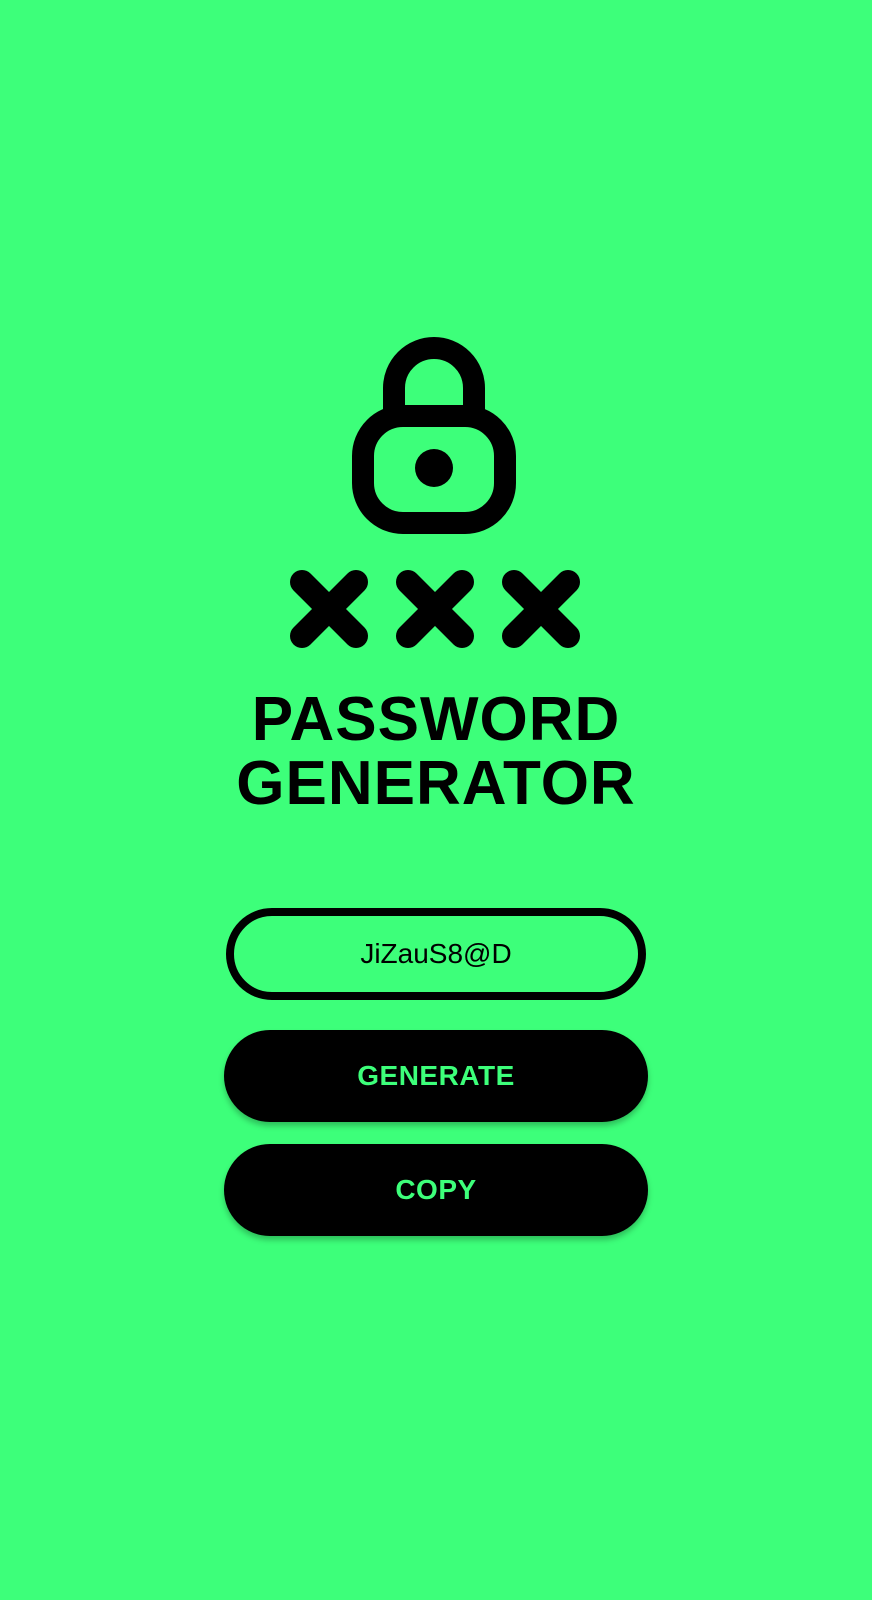 The height and width of the screenshot is (1600, 872). What do you see at coordinates (436, 1076) in the screenshot?
I see `generate-button: GENERATE` at bounding box center [436, 1076].